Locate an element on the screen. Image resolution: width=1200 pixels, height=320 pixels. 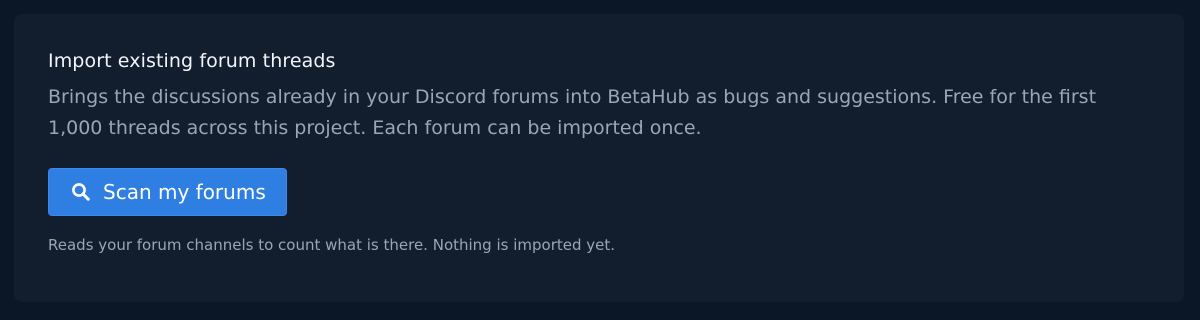
scan-forums-button: Scan my forums is located at coordinates (167, 192).